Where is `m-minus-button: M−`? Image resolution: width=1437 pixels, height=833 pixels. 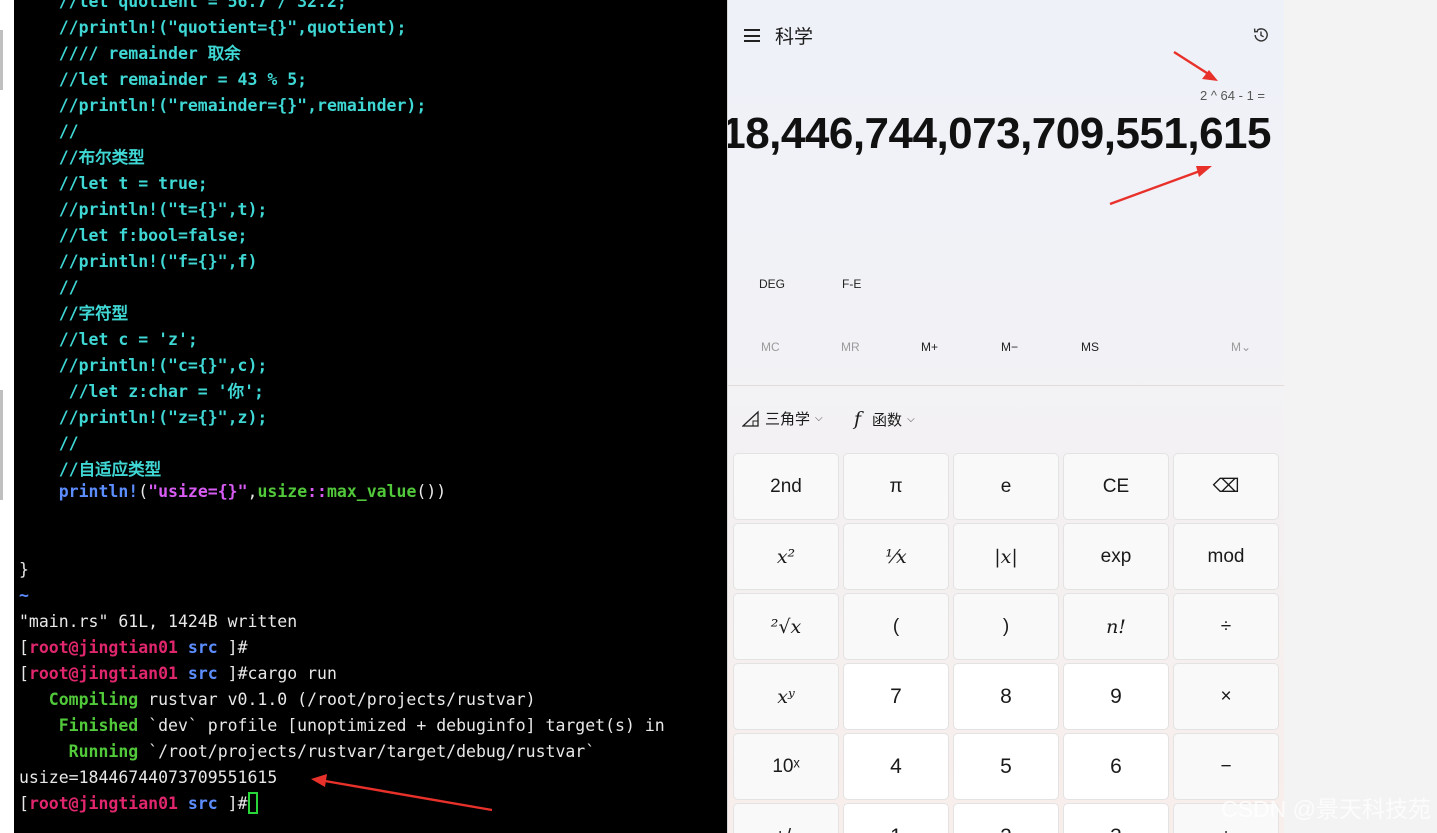 m-minus-button: M− is located at coordinates (1009, 347).